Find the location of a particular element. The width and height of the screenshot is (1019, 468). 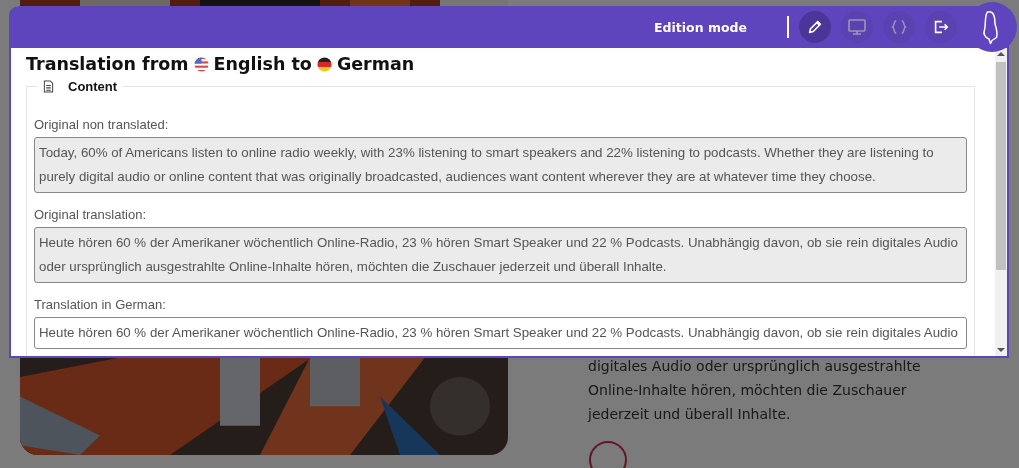

dialog-title: Translation from English to German is located at coordinates (221, 64).